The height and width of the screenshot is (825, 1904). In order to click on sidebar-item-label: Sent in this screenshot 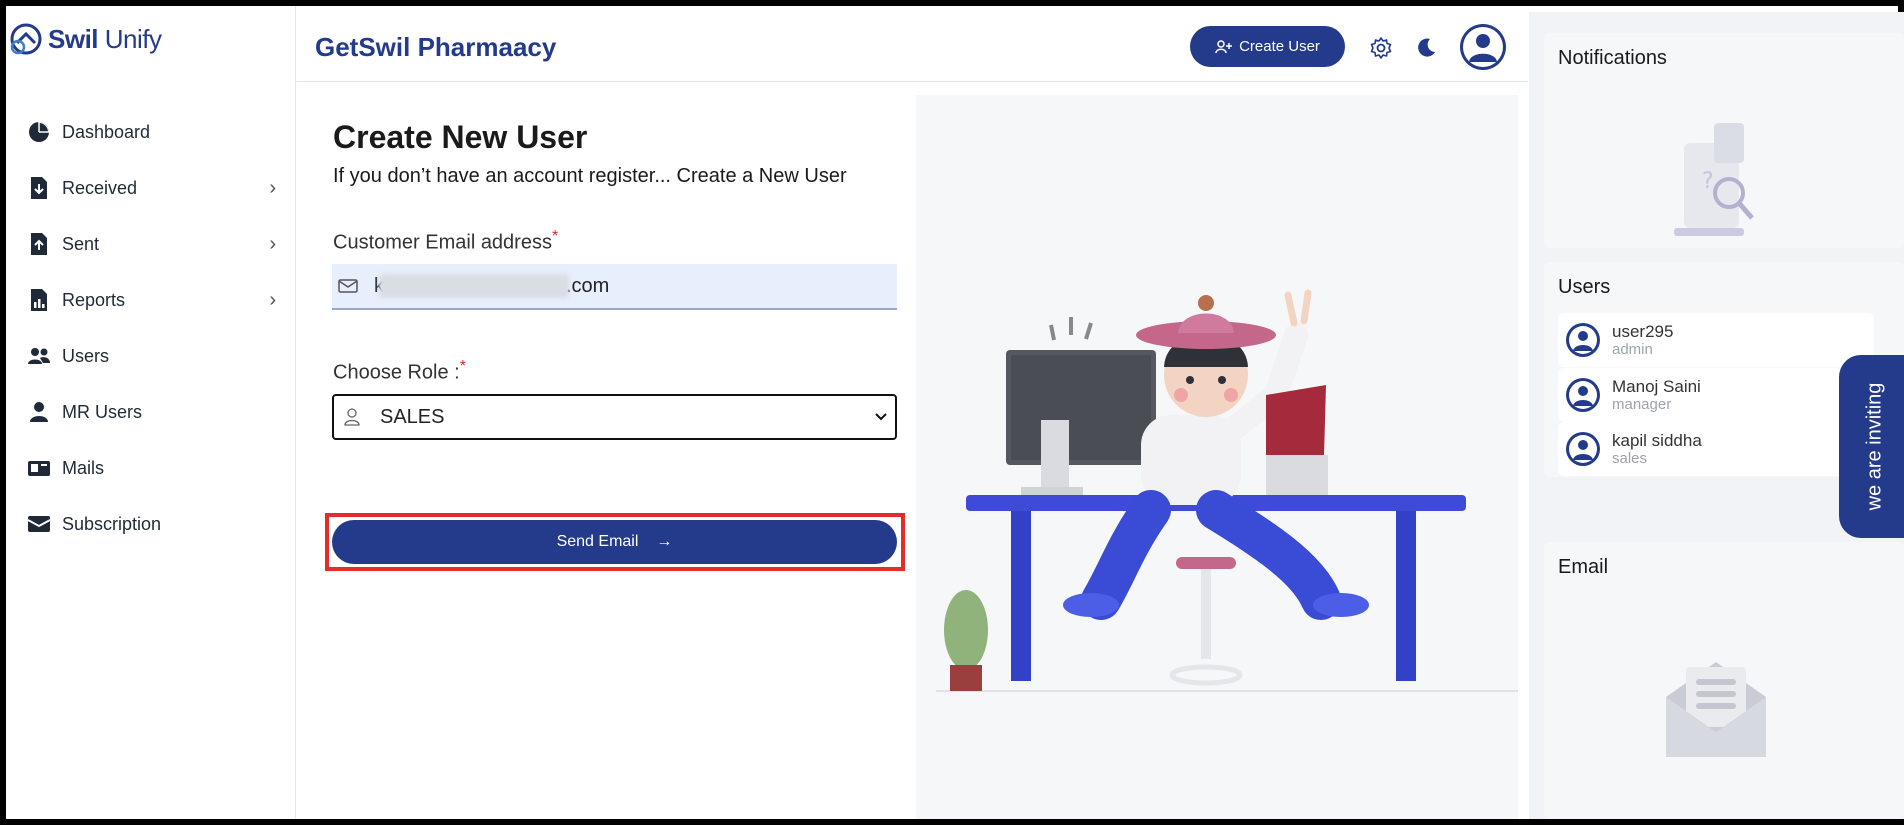, I will do `click(81, 243)`.